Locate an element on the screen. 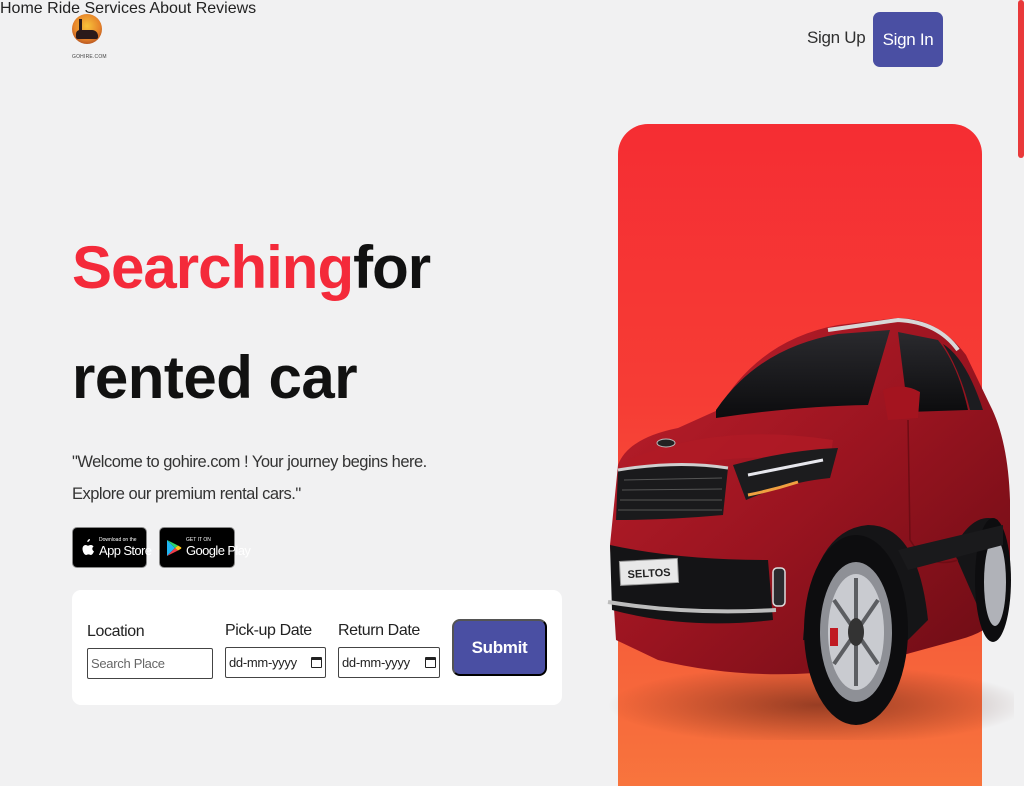 The height and width of the screenshot is (786, 1024). nav-about: About is located at coordinates (170, 8).